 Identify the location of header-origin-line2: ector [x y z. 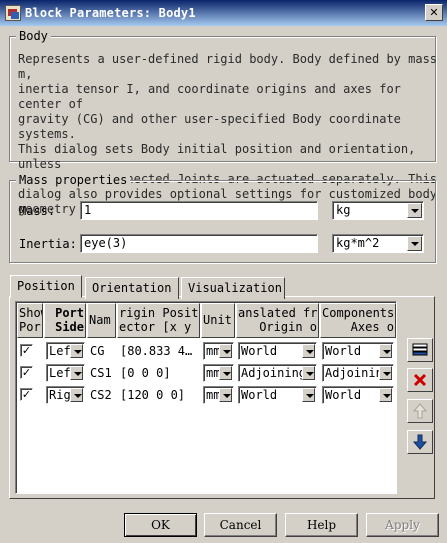
(159, 327).